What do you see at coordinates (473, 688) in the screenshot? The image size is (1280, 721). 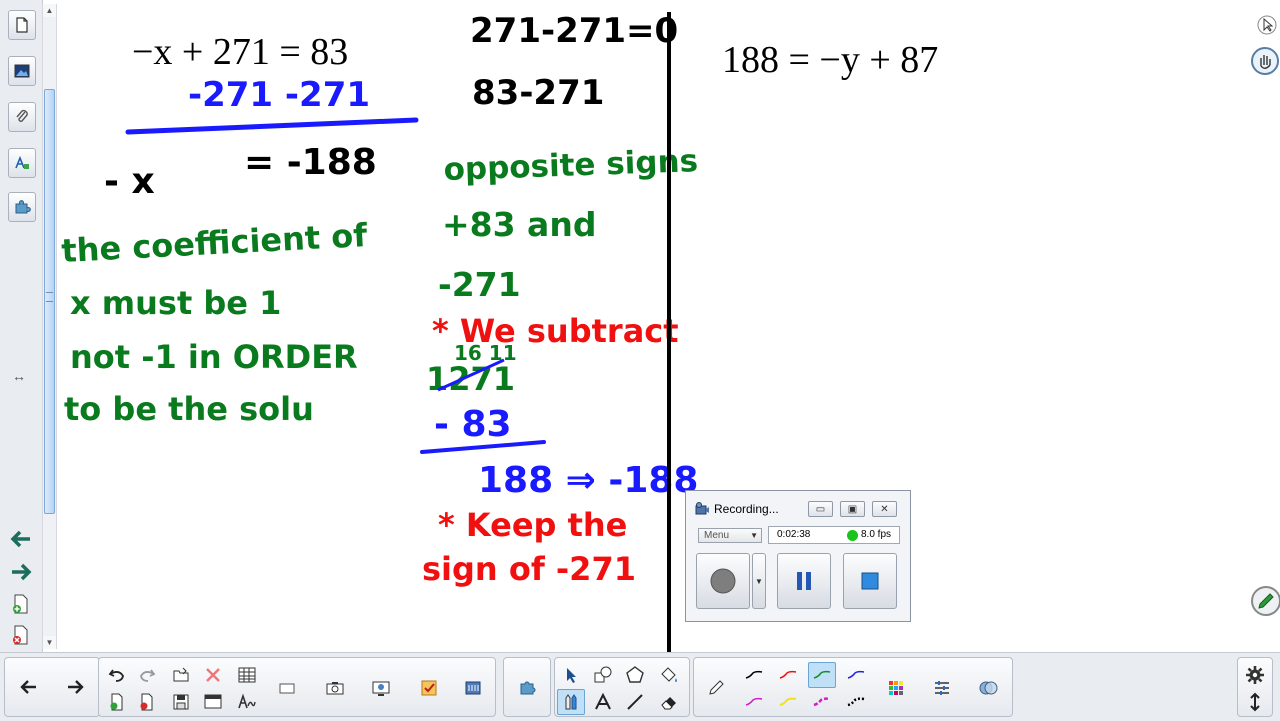 I see `math-tools-button` at bounding box center [473, 688].